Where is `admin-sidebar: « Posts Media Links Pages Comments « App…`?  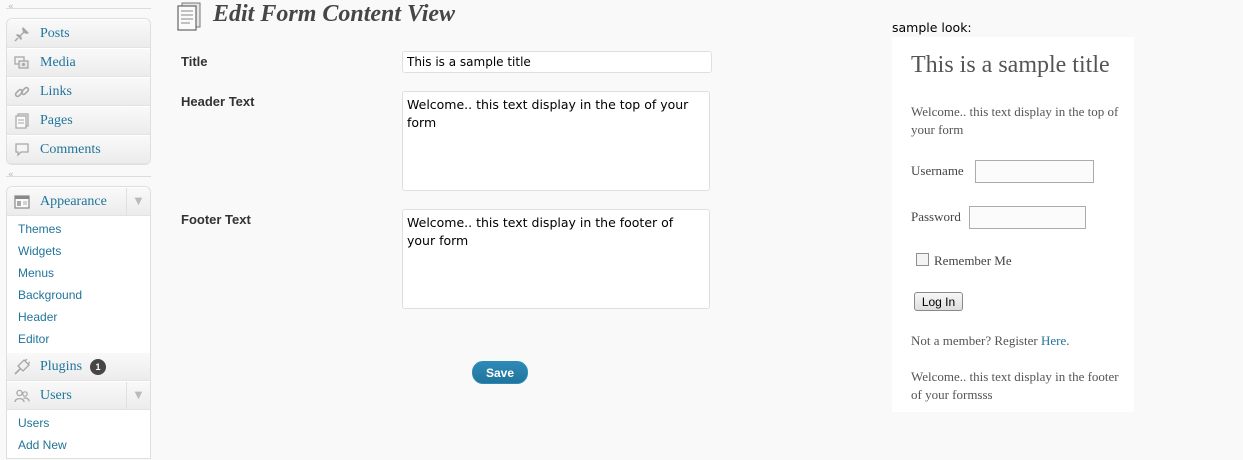
admin-sidebar: « Posts Media Links Pages Comments « App… is located at coordinates (79, 230).